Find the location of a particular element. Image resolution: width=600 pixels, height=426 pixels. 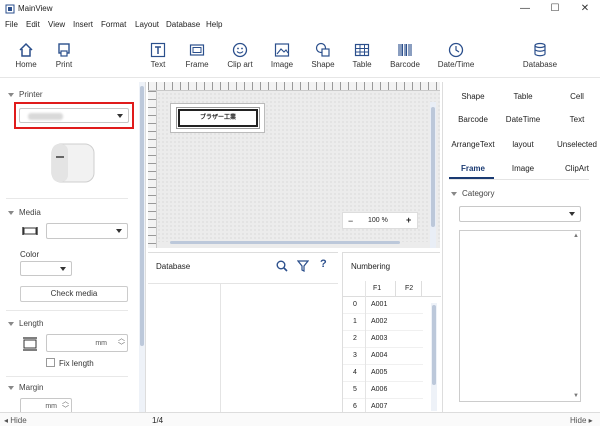

length-input: mm ︿ ﹀ is located at coordinates (87, 343).